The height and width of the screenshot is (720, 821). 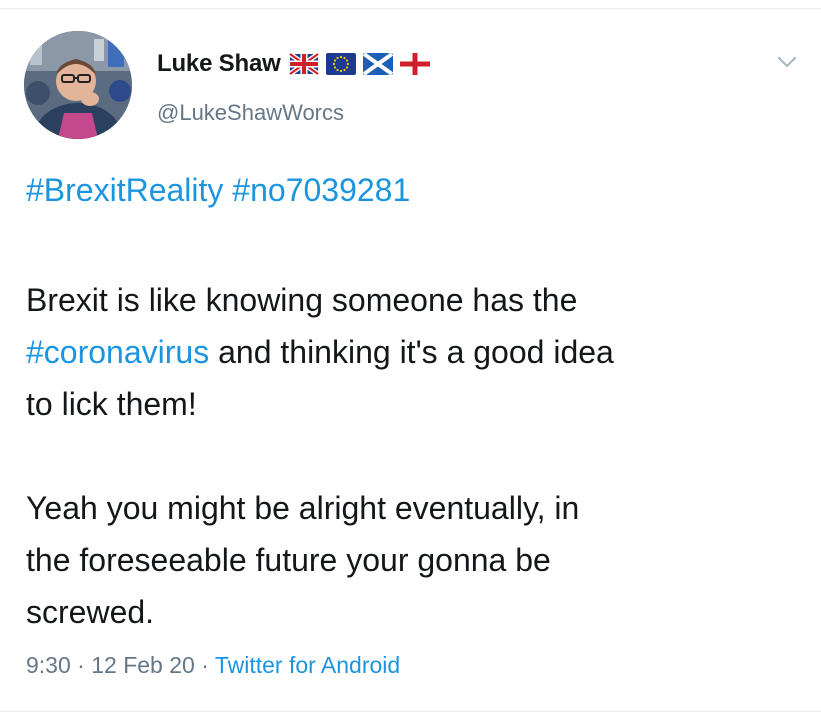 What do you see at coordinates (48, 665) in the screenshot?
I see `tweet-time: 9:30` at bounding box center [48, 665].